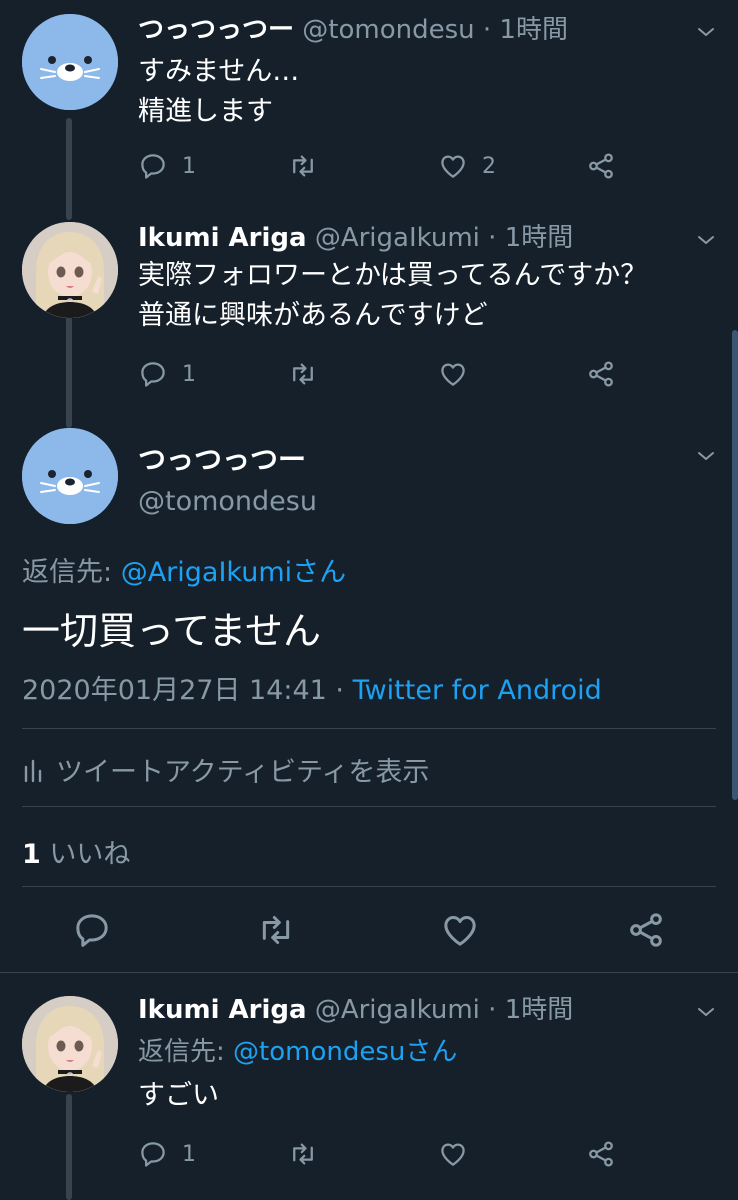  What do you see at coordinates (369, 932) in the screenshot?
I see `focused-tweet-actions` at bounding box center [369, 932].